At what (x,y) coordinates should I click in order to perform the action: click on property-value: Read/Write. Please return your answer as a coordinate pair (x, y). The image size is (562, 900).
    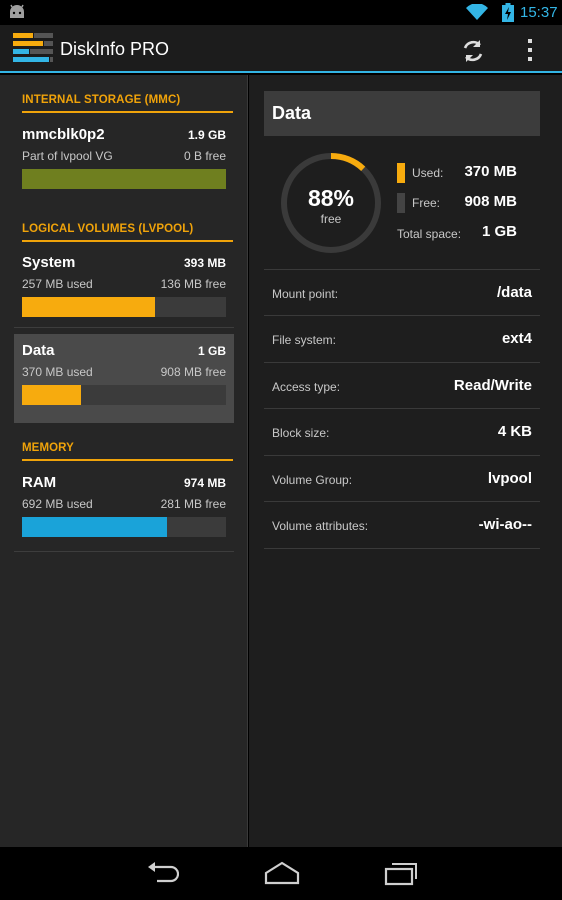
    Looking at the image, I should click on (492, 385).